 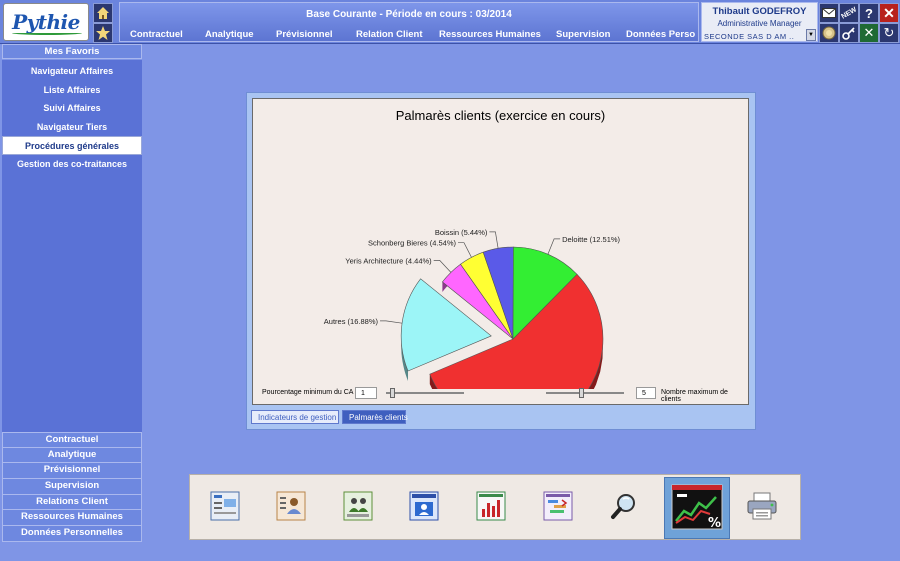 I want to click on favorite-navigateur-tiers: Navigateur Tiers, so click(x=72, y=127).